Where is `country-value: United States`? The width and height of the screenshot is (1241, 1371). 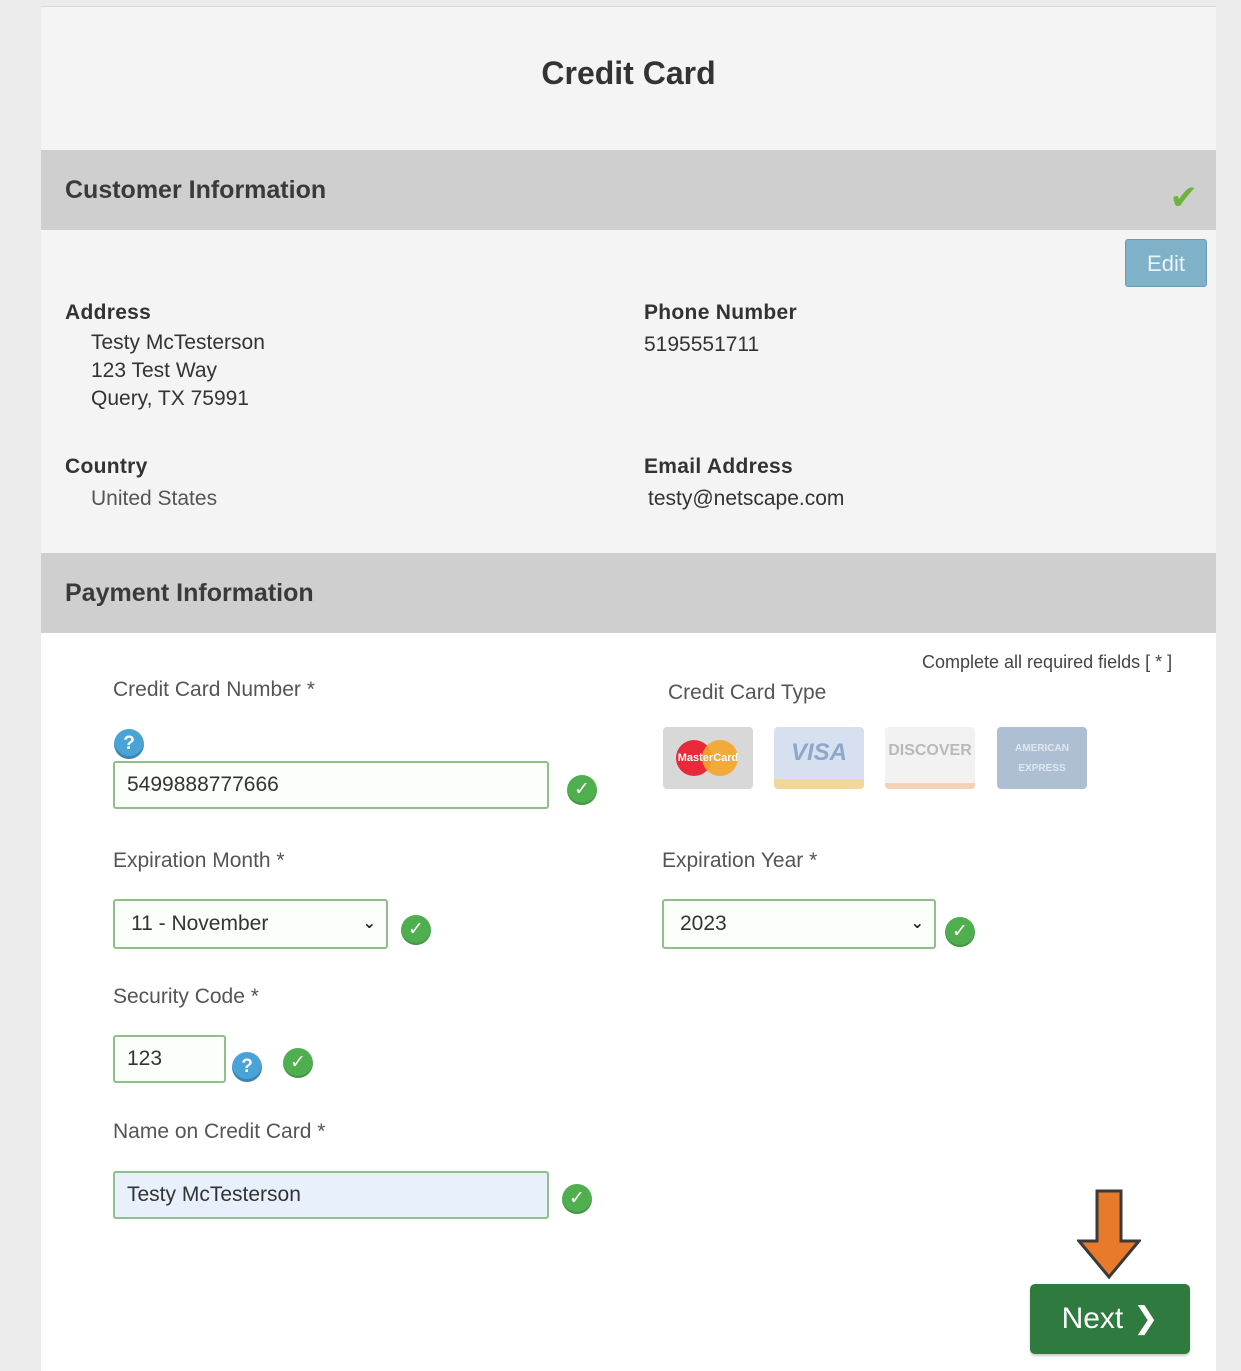 country-value: United States is located at coordinates (154, 498).